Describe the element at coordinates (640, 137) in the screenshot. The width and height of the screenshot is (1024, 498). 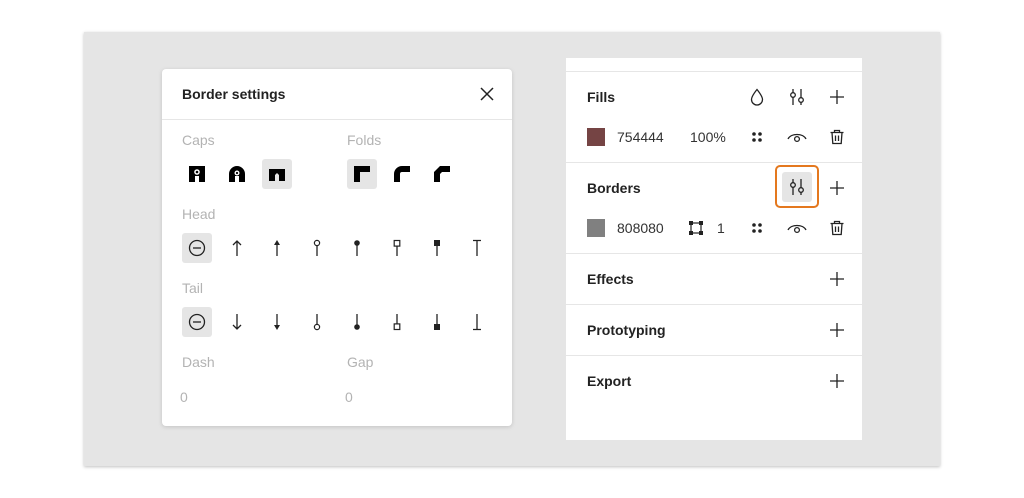
I see `fill-hex-value: 754444` at that location.